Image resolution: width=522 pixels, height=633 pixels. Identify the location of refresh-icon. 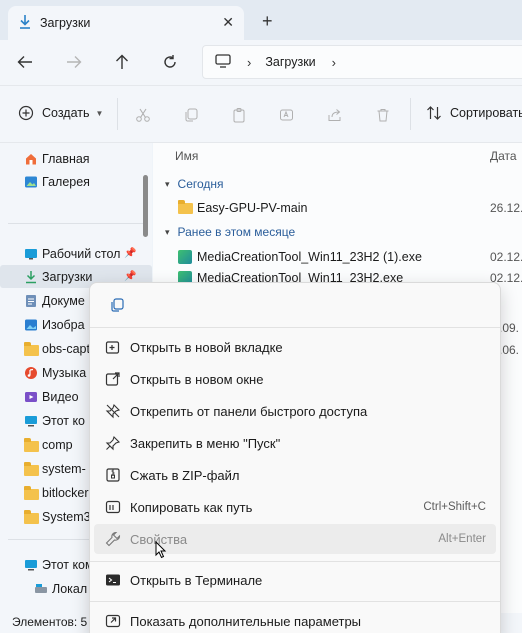
(170, 61).